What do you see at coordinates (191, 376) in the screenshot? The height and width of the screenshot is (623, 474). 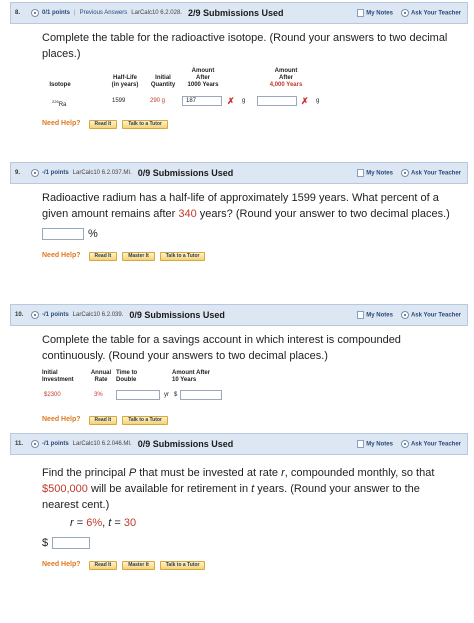 I see `col-header-amount-after: Amount After 10 Years` at bounding box center [191, 376].